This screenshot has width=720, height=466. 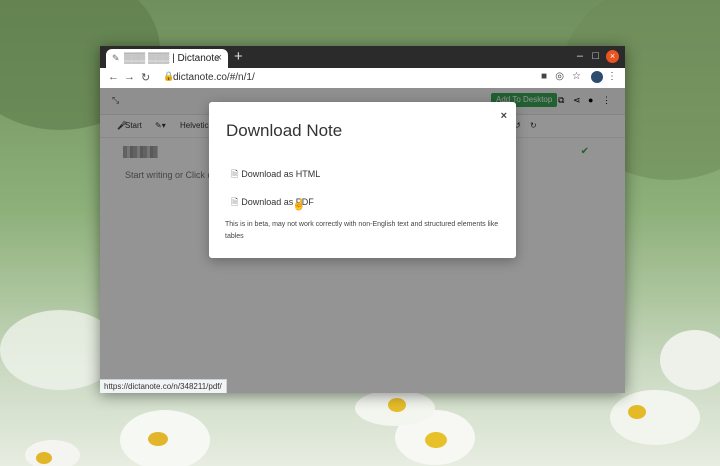 I want to click on hand-cursor-icon: ☝, so click(x=299, y=205).